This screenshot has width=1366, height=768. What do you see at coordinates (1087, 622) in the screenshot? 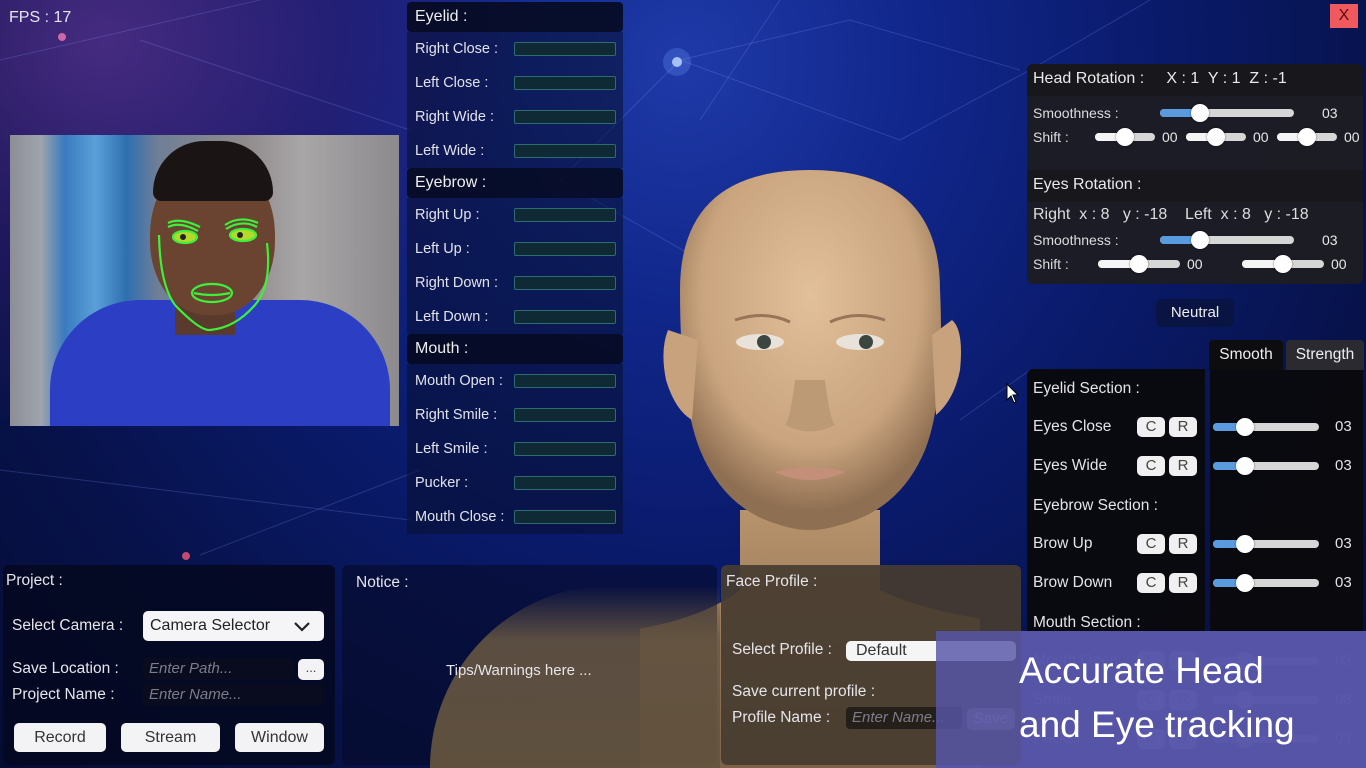
I see `mouth-section-title: Mouth Section :` at bounding box center [1087, 622].